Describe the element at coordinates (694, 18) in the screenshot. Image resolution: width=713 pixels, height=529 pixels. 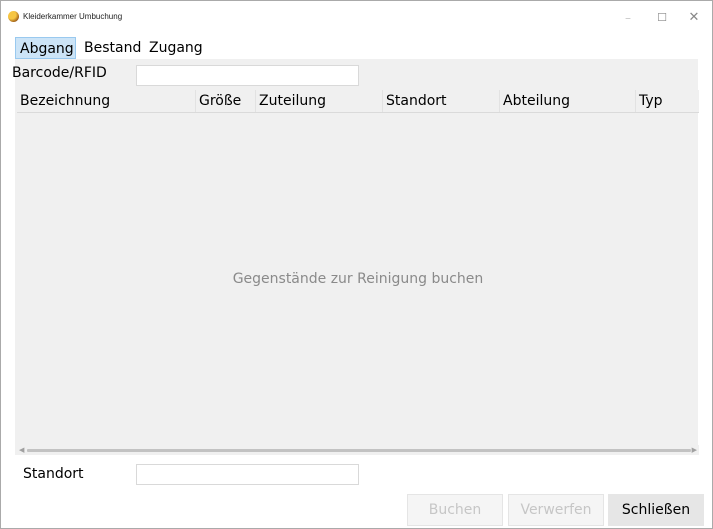
I see `close-icon: ✕` at that location.